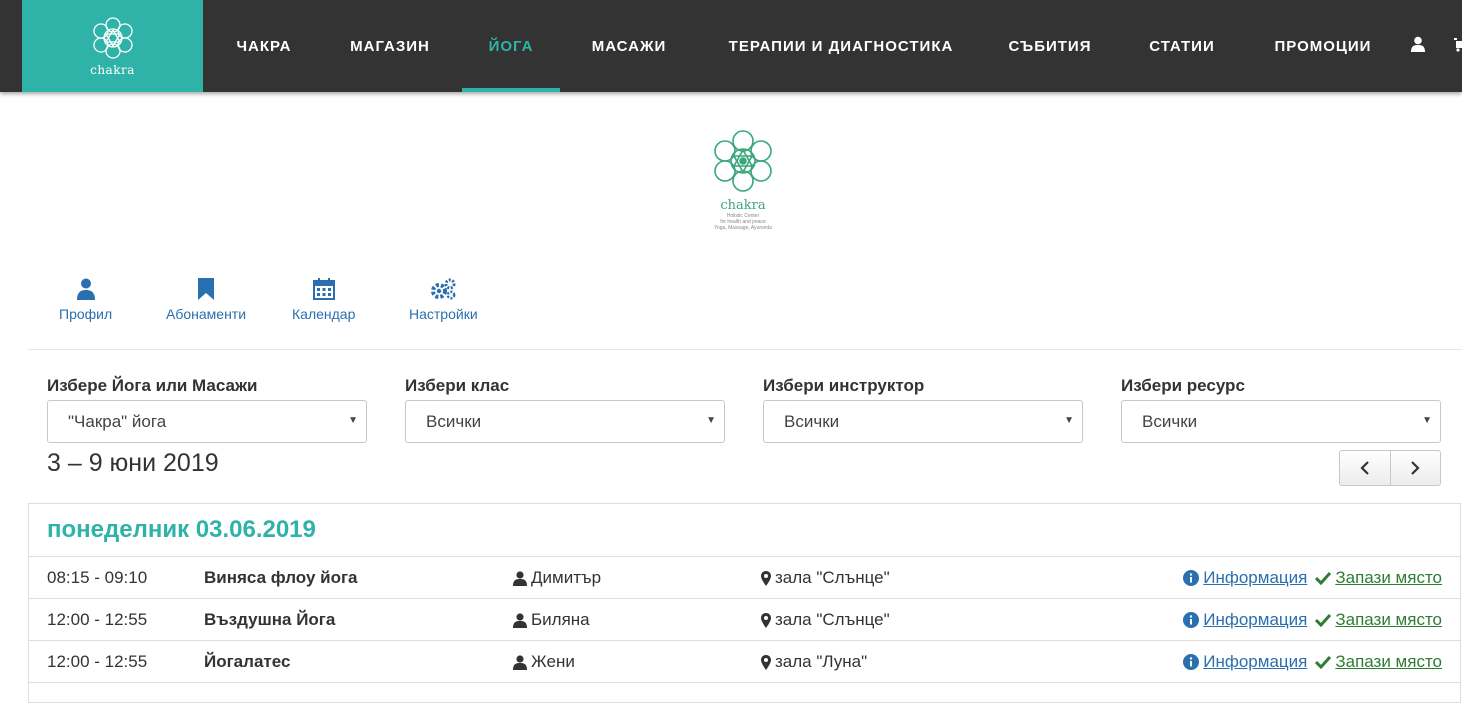 Image resolution: width=1462 pixels, height=703 pixels. Describe the element at coordinates (457, 385) in the screenshot. I see `filter-label: Избери клас` at that location.